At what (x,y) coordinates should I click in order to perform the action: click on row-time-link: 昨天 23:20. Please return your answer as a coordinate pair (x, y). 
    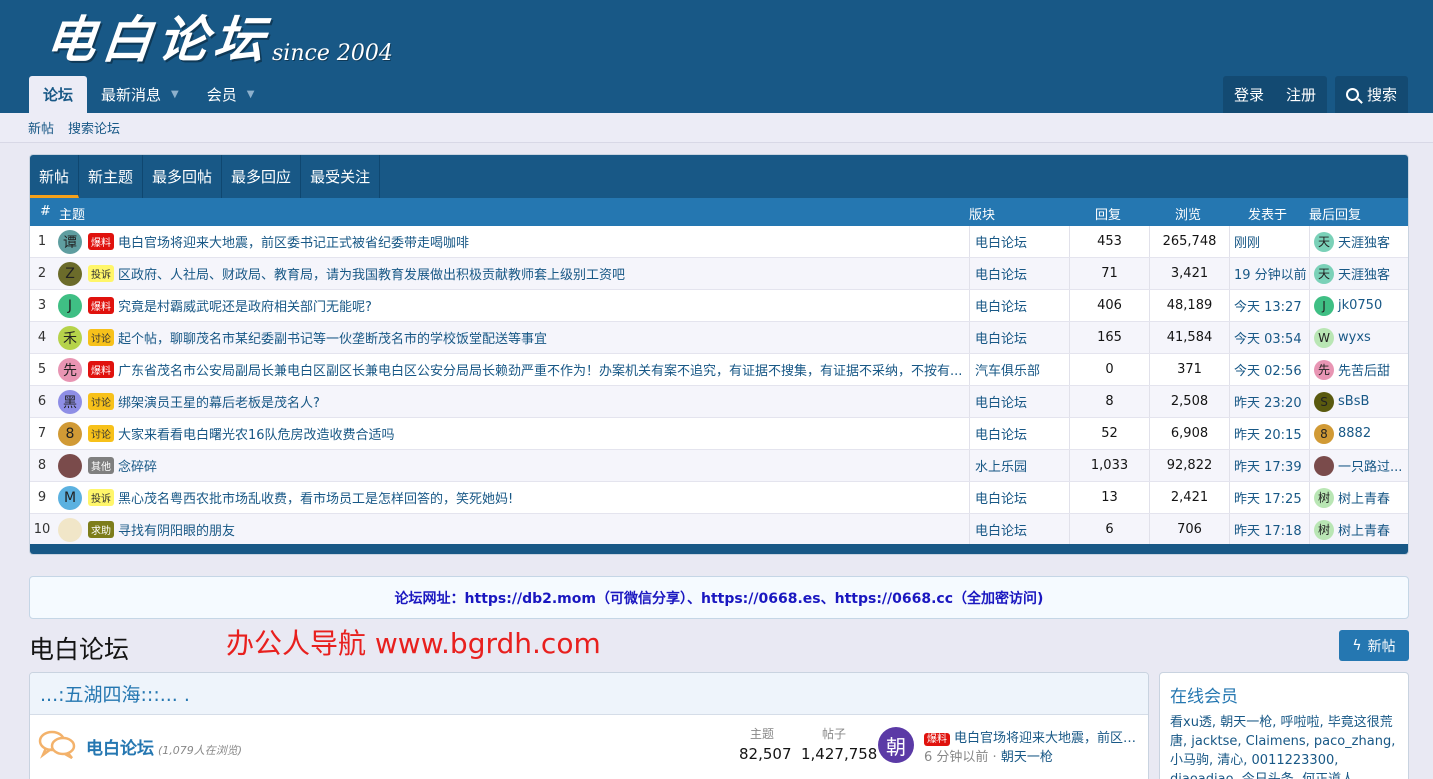
    Looking at the image, I should click on (1269, 401).